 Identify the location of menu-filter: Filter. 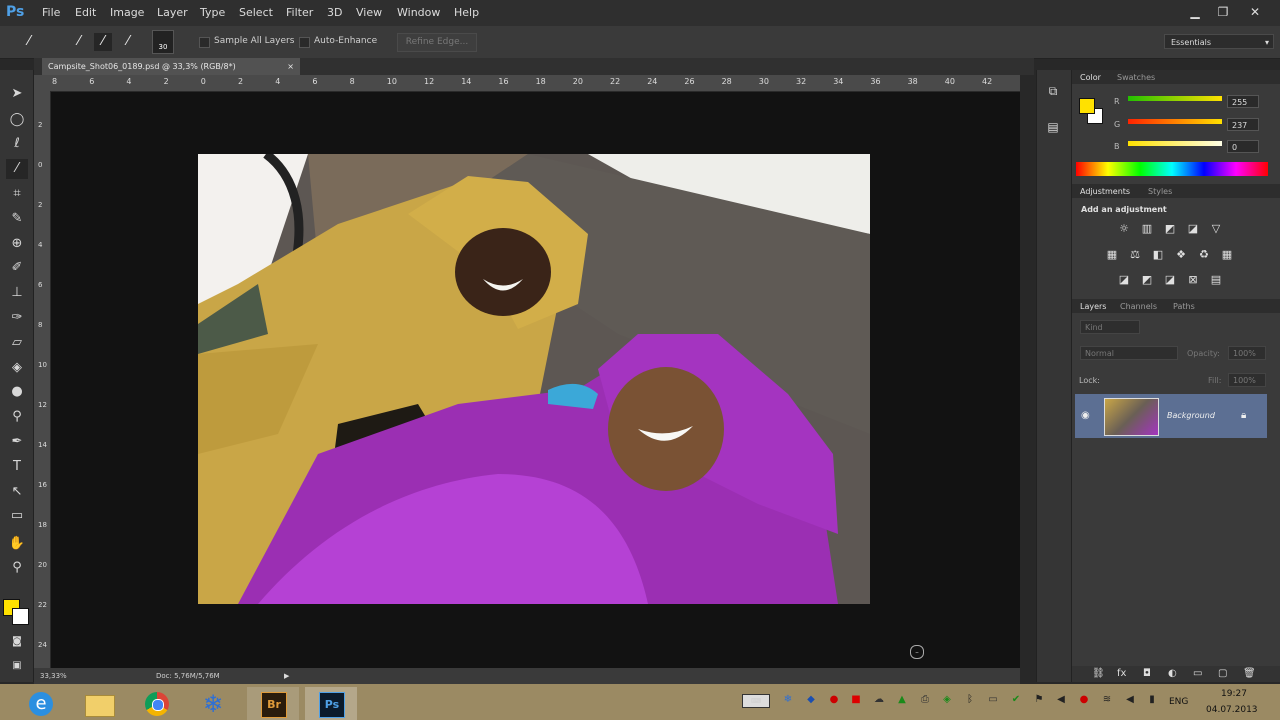
(299, 12).